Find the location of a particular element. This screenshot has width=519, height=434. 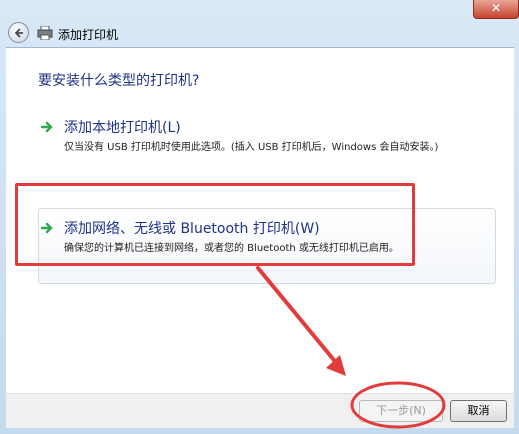

back-button is located at coordinates (18, 32).